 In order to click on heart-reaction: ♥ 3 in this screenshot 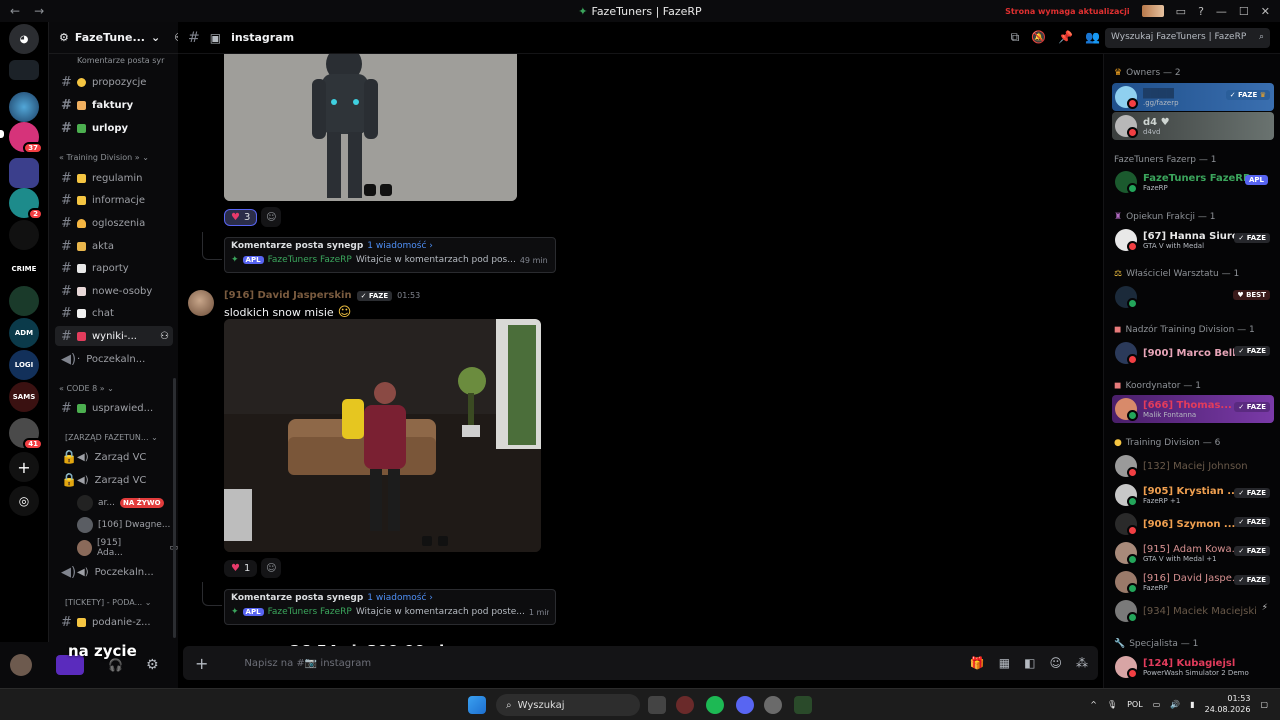, I will do `click(241, 217)`.